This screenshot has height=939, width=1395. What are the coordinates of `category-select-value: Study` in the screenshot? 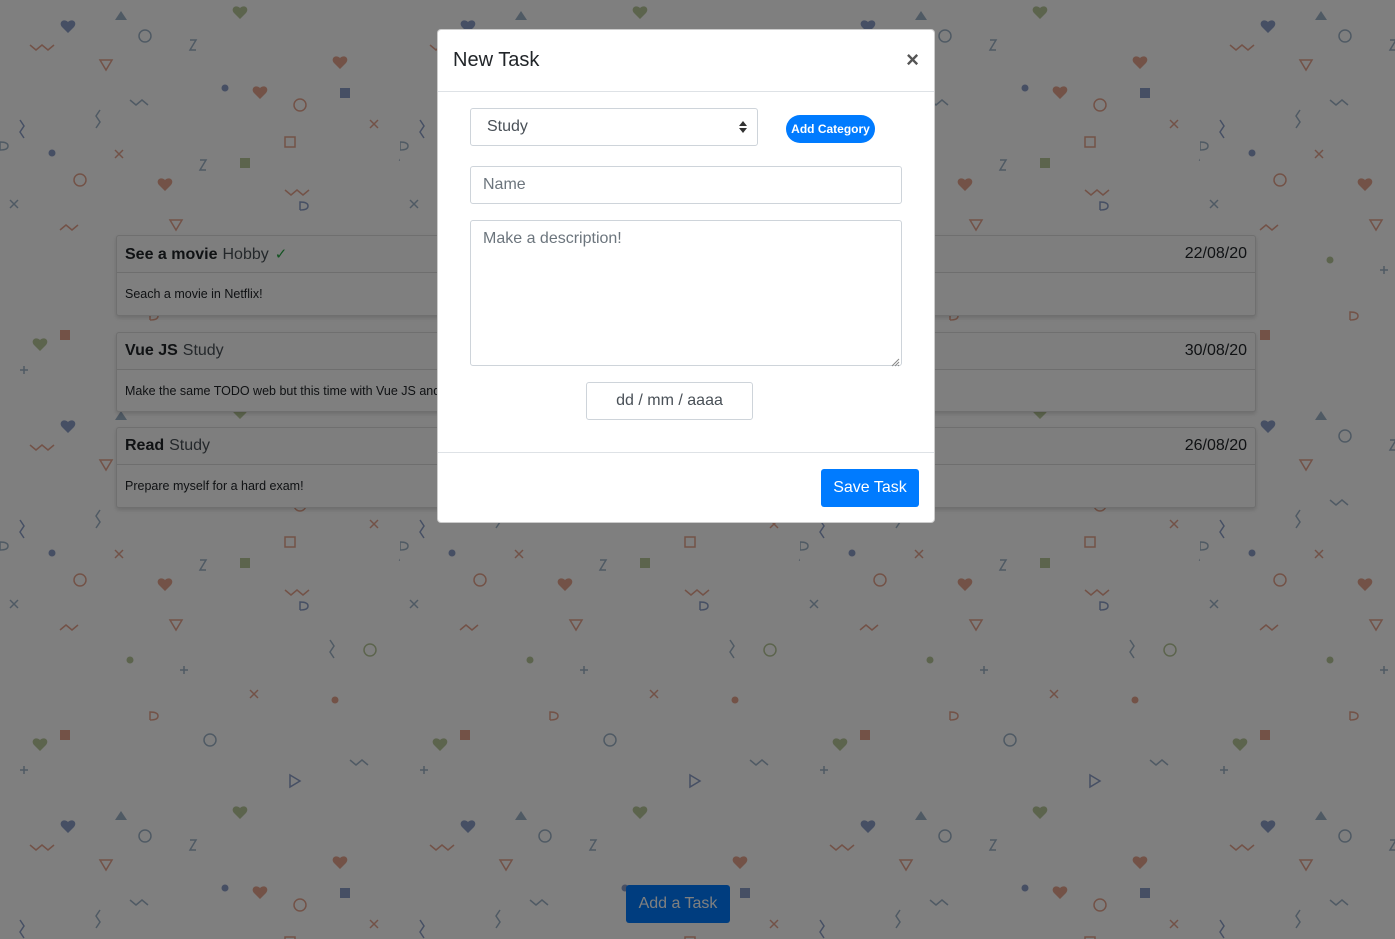 It's located at (507, 126).